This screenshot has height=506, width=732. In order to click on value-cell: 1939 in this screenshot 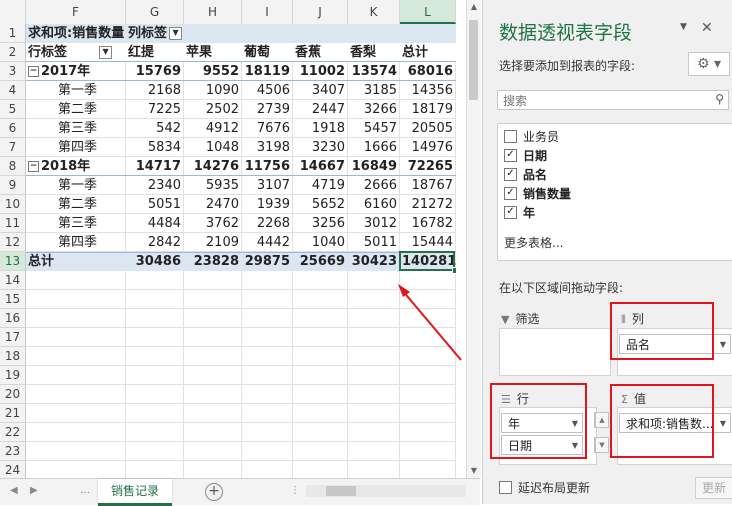, I will do `click(267, 204)`.